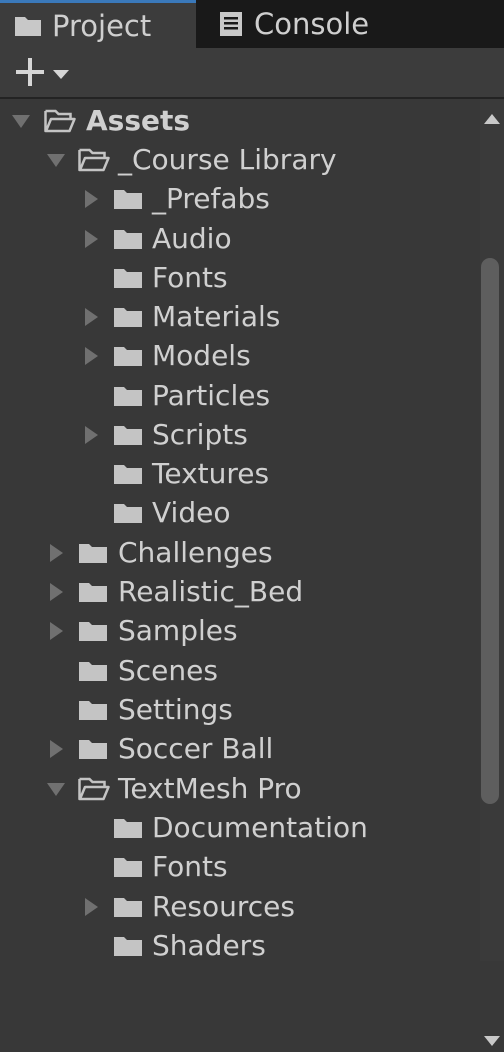  I want to click on tree-item-label: Shaders, so click(209, 945).